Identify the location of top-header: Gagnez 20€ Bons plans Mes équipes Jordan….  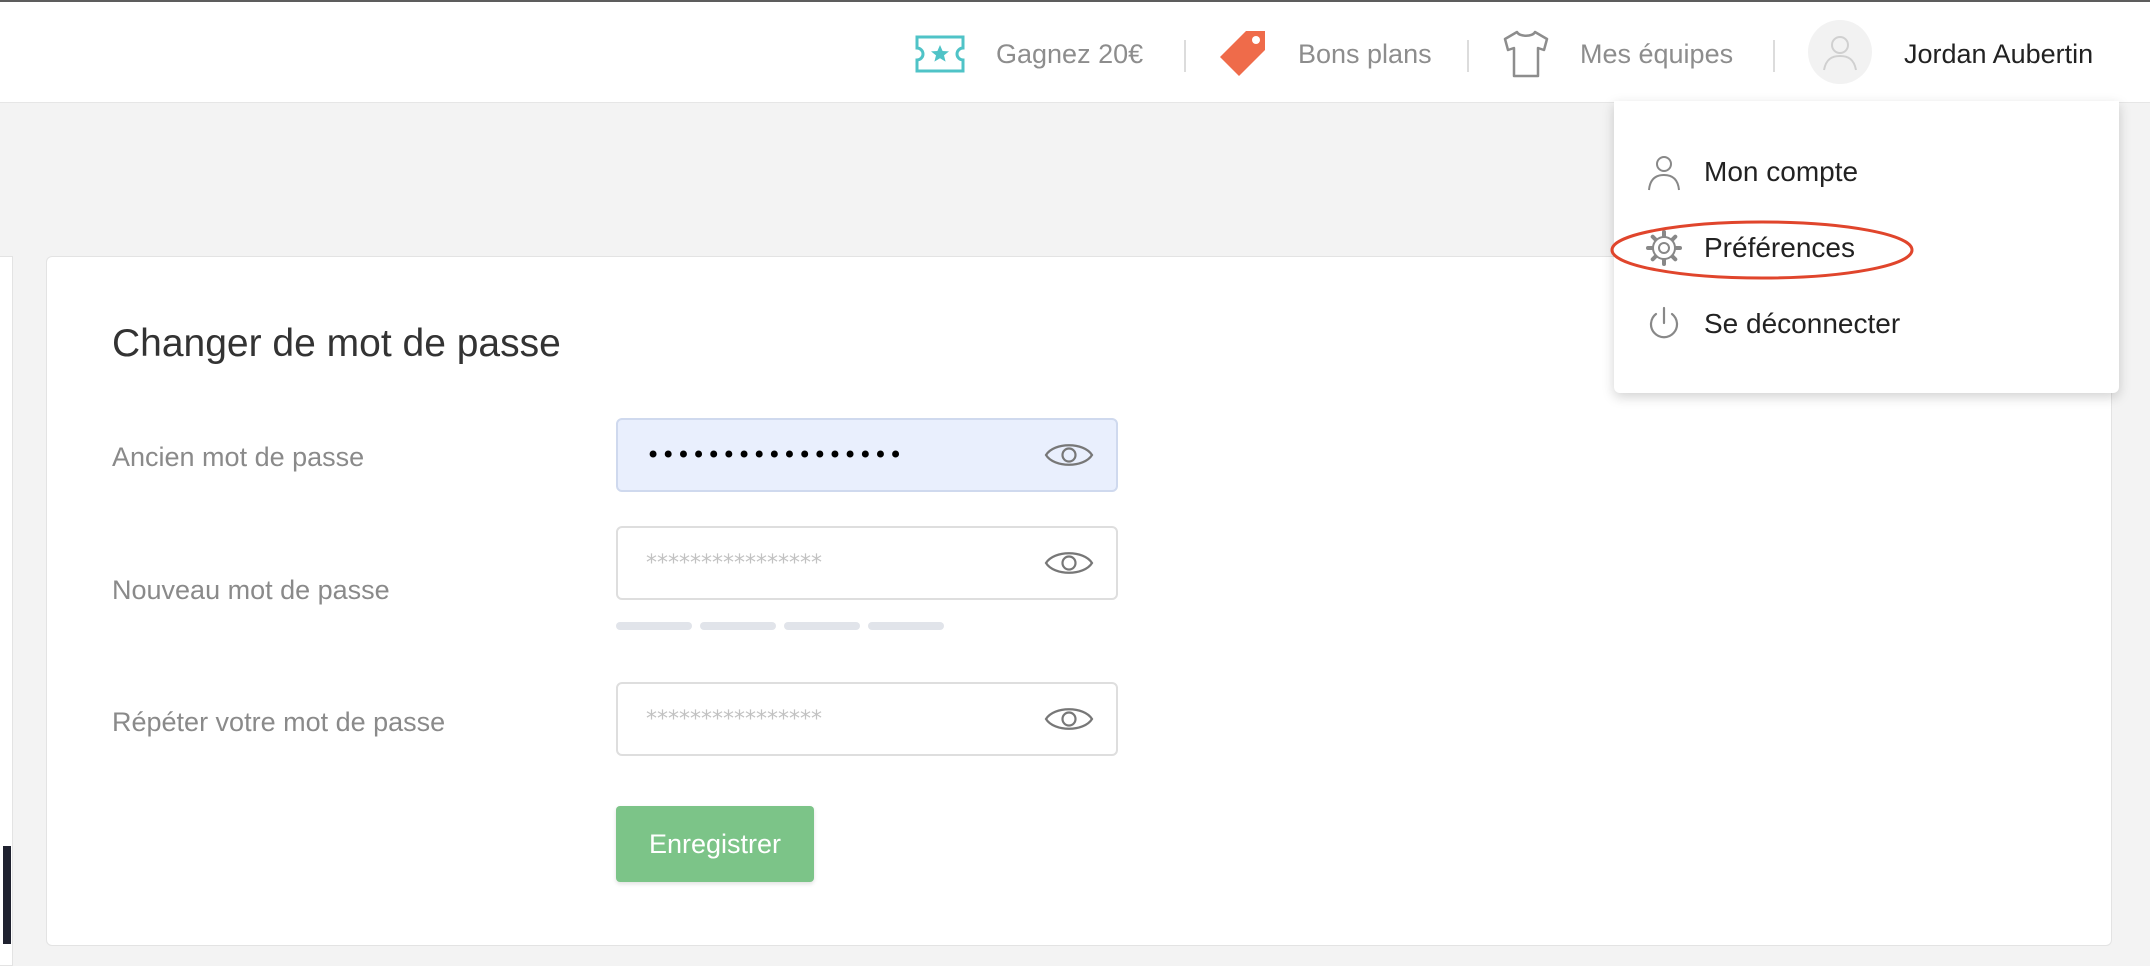
(1075, 52).